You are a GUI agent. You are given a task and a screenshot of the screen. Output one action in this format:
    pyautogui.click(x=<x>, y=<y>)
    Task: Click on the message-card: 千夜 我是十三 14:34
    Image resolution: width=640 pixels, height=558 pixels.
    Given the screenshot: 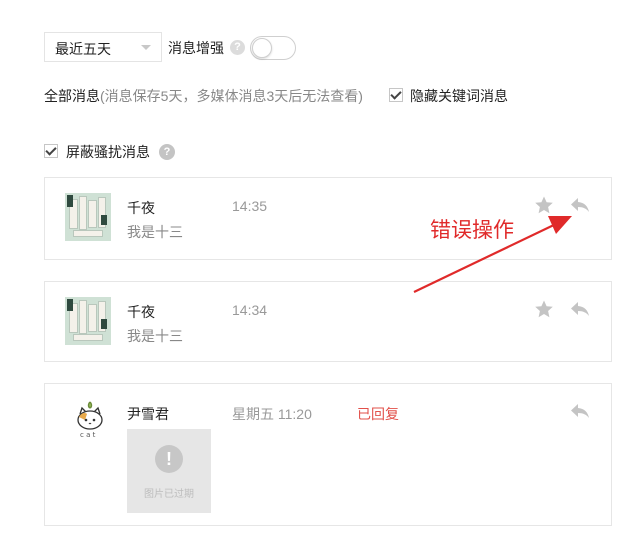 What is the action you would take?
    pyautogui.click(x=328, y=321)
    